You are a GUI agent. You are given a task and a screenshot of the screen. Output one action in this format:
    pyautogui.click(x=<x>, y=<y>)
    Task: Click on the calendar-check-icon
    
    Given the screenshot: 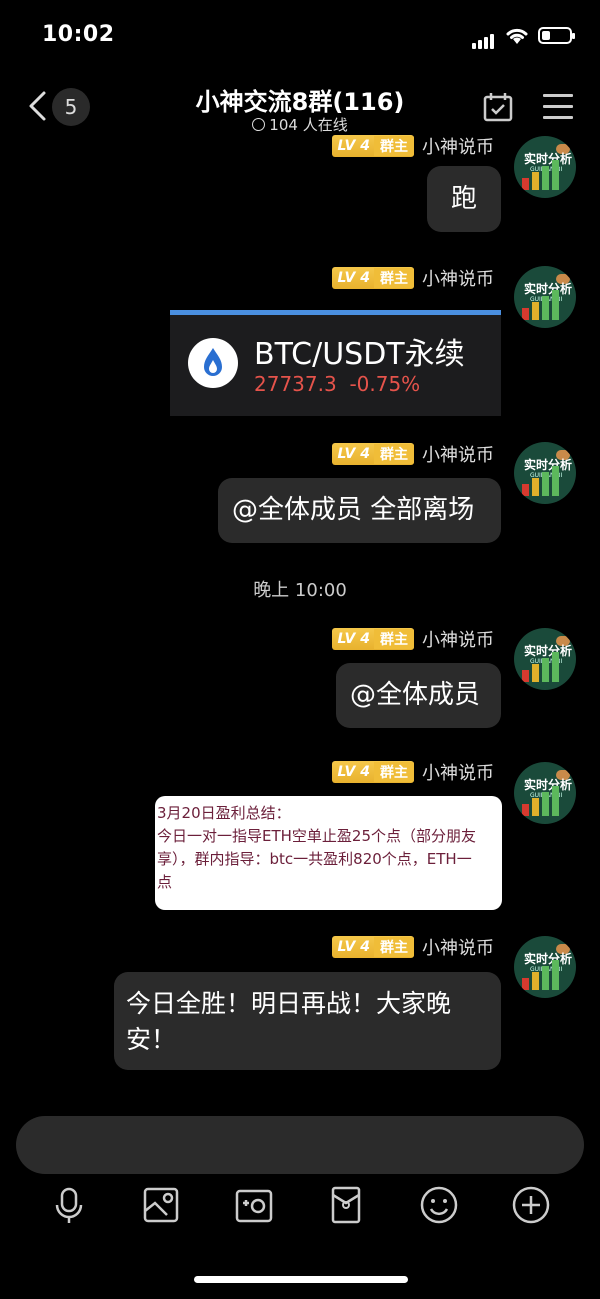 What is the action you would take?
    pyautogui.click(x=498, y=107)
    